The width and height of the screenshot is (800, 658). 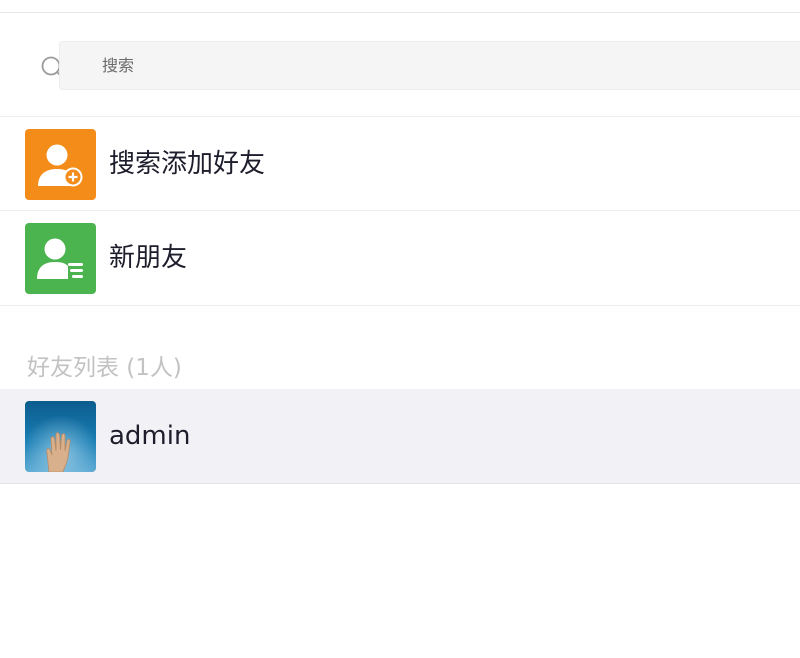 What do you see at coordinates (148, 258) in the screenshot?
I see `new-friend-label: 新朋友` at bounding box center [148, 258].